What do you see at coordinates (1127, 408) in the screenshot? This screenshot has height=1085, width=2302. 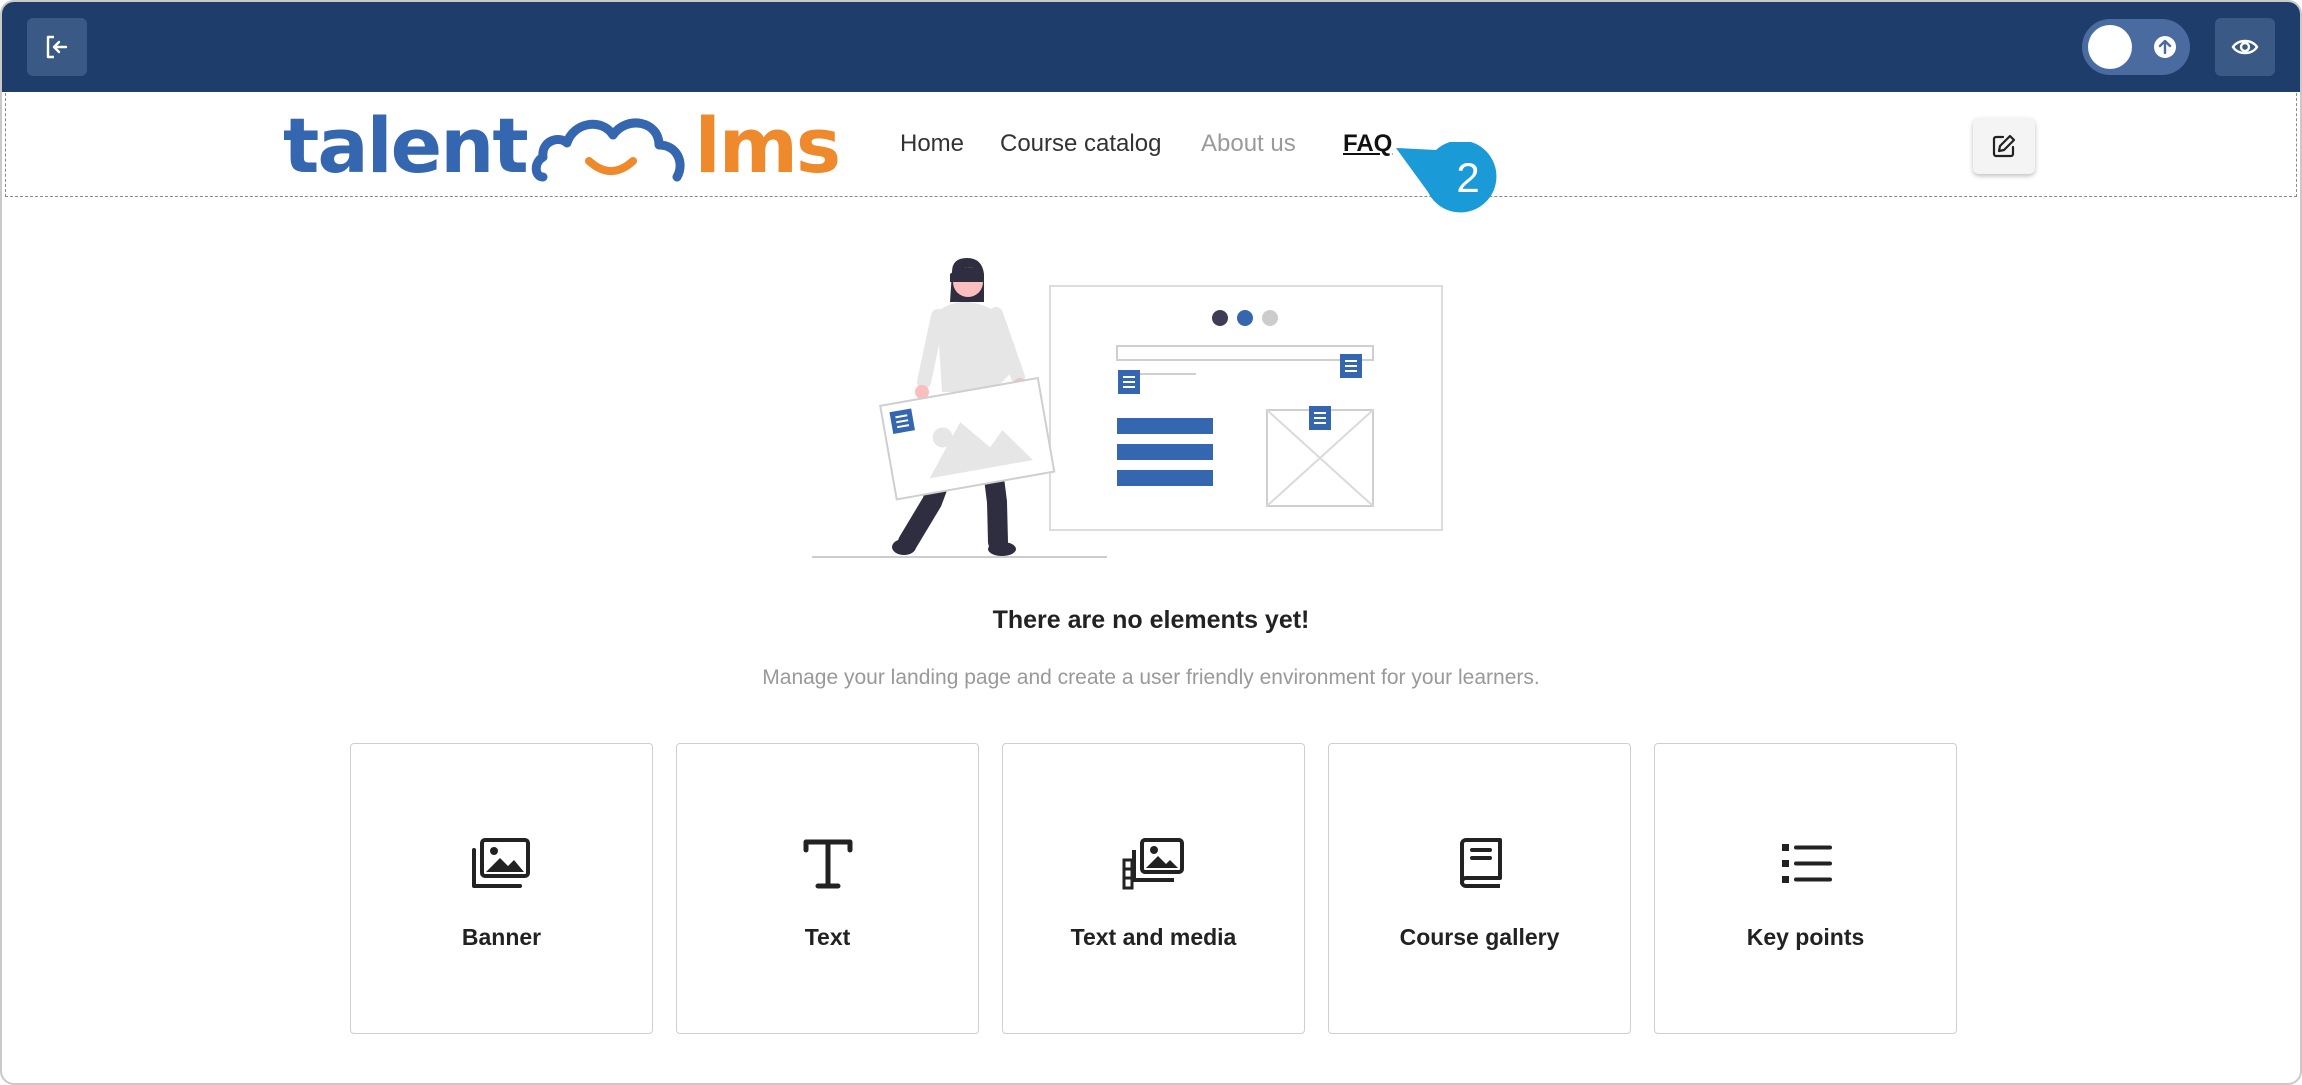 I see `empty-state-illustration` at bounding box center [1127, 408].